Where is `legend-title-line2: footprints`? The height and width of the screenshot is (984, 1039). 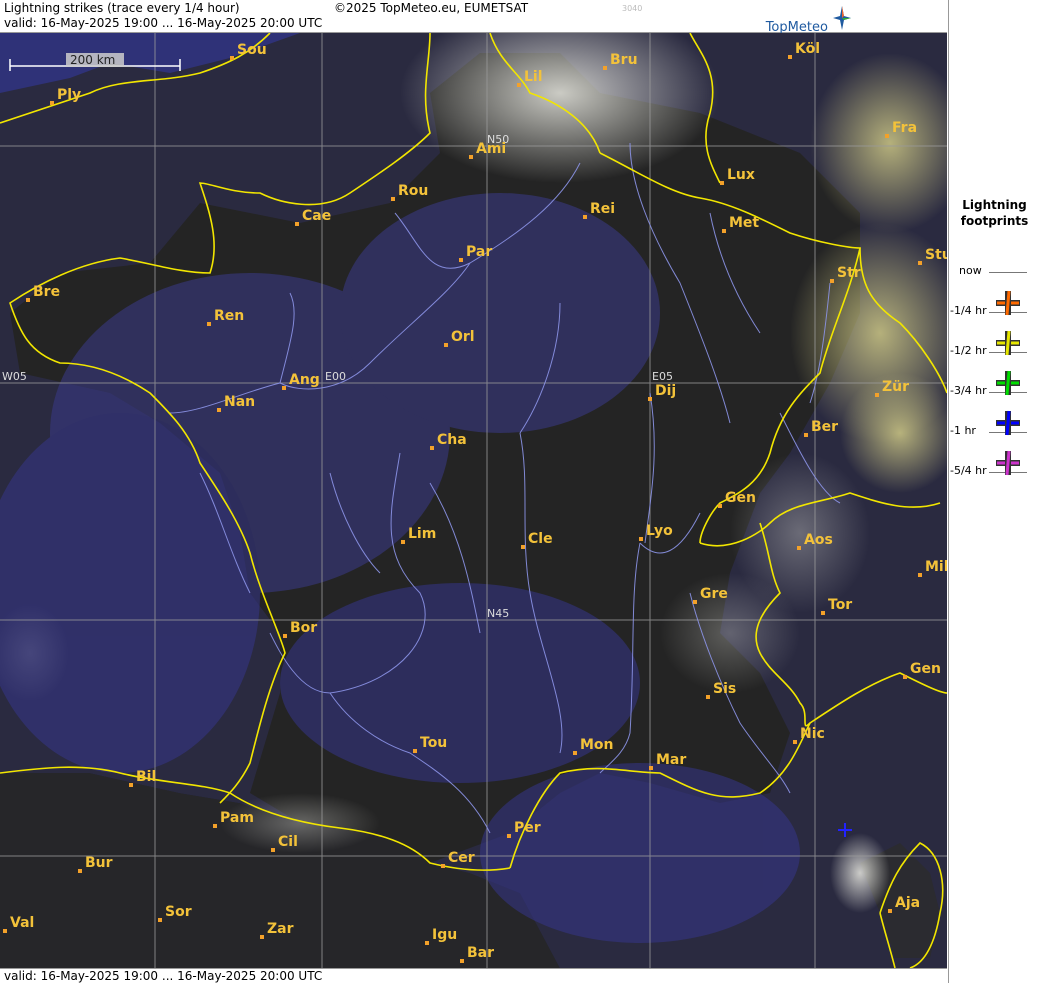
legend-title-line2: footprints is located at coordinates (994, 221).